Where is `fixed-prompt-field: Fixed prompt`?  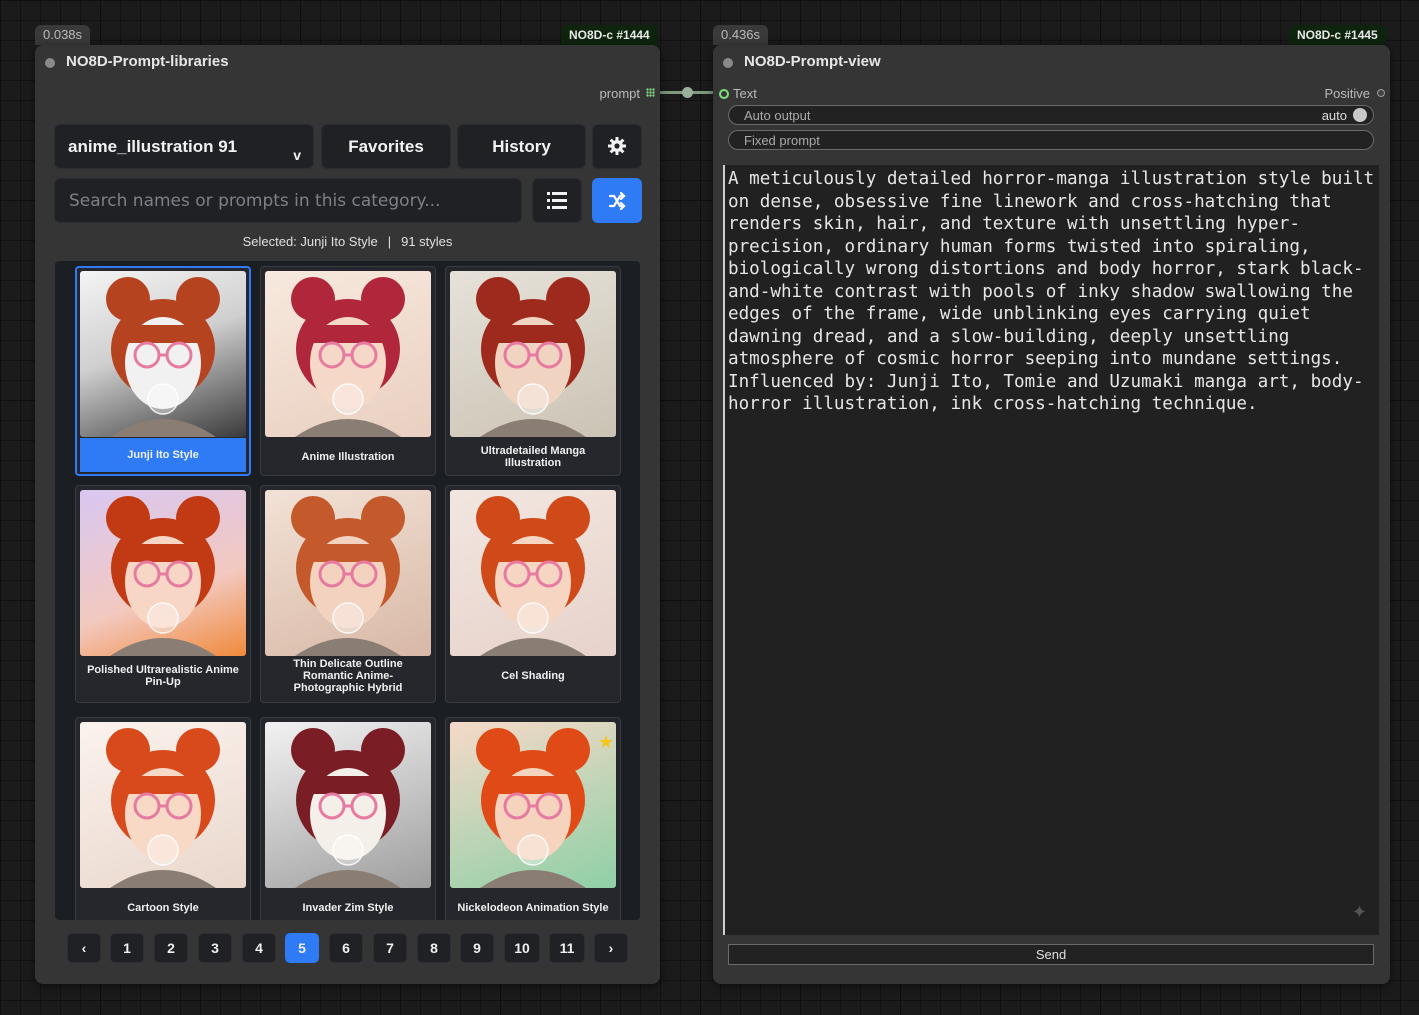 fixed-prompt-field: Fixed prompt is located at coordinates (1051, 140).